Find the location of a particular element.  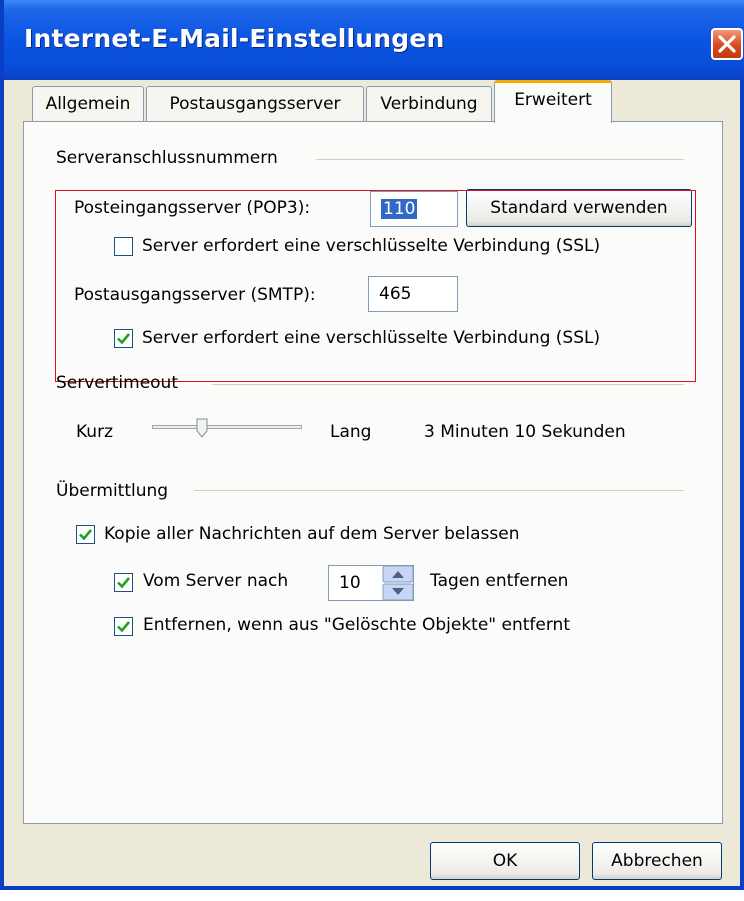

days-suffix-label: Tagen entfernen is located at coordinates (499, 581).